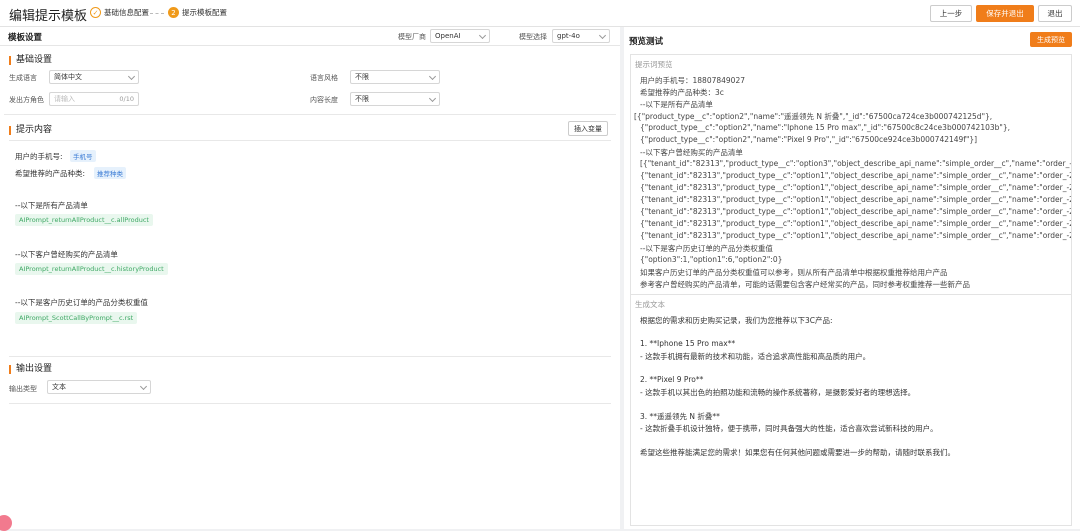 Image resolution: width=1080 pixels, height=531 pixels. I want to click on prev-button: 上一步, so click(951, 13).